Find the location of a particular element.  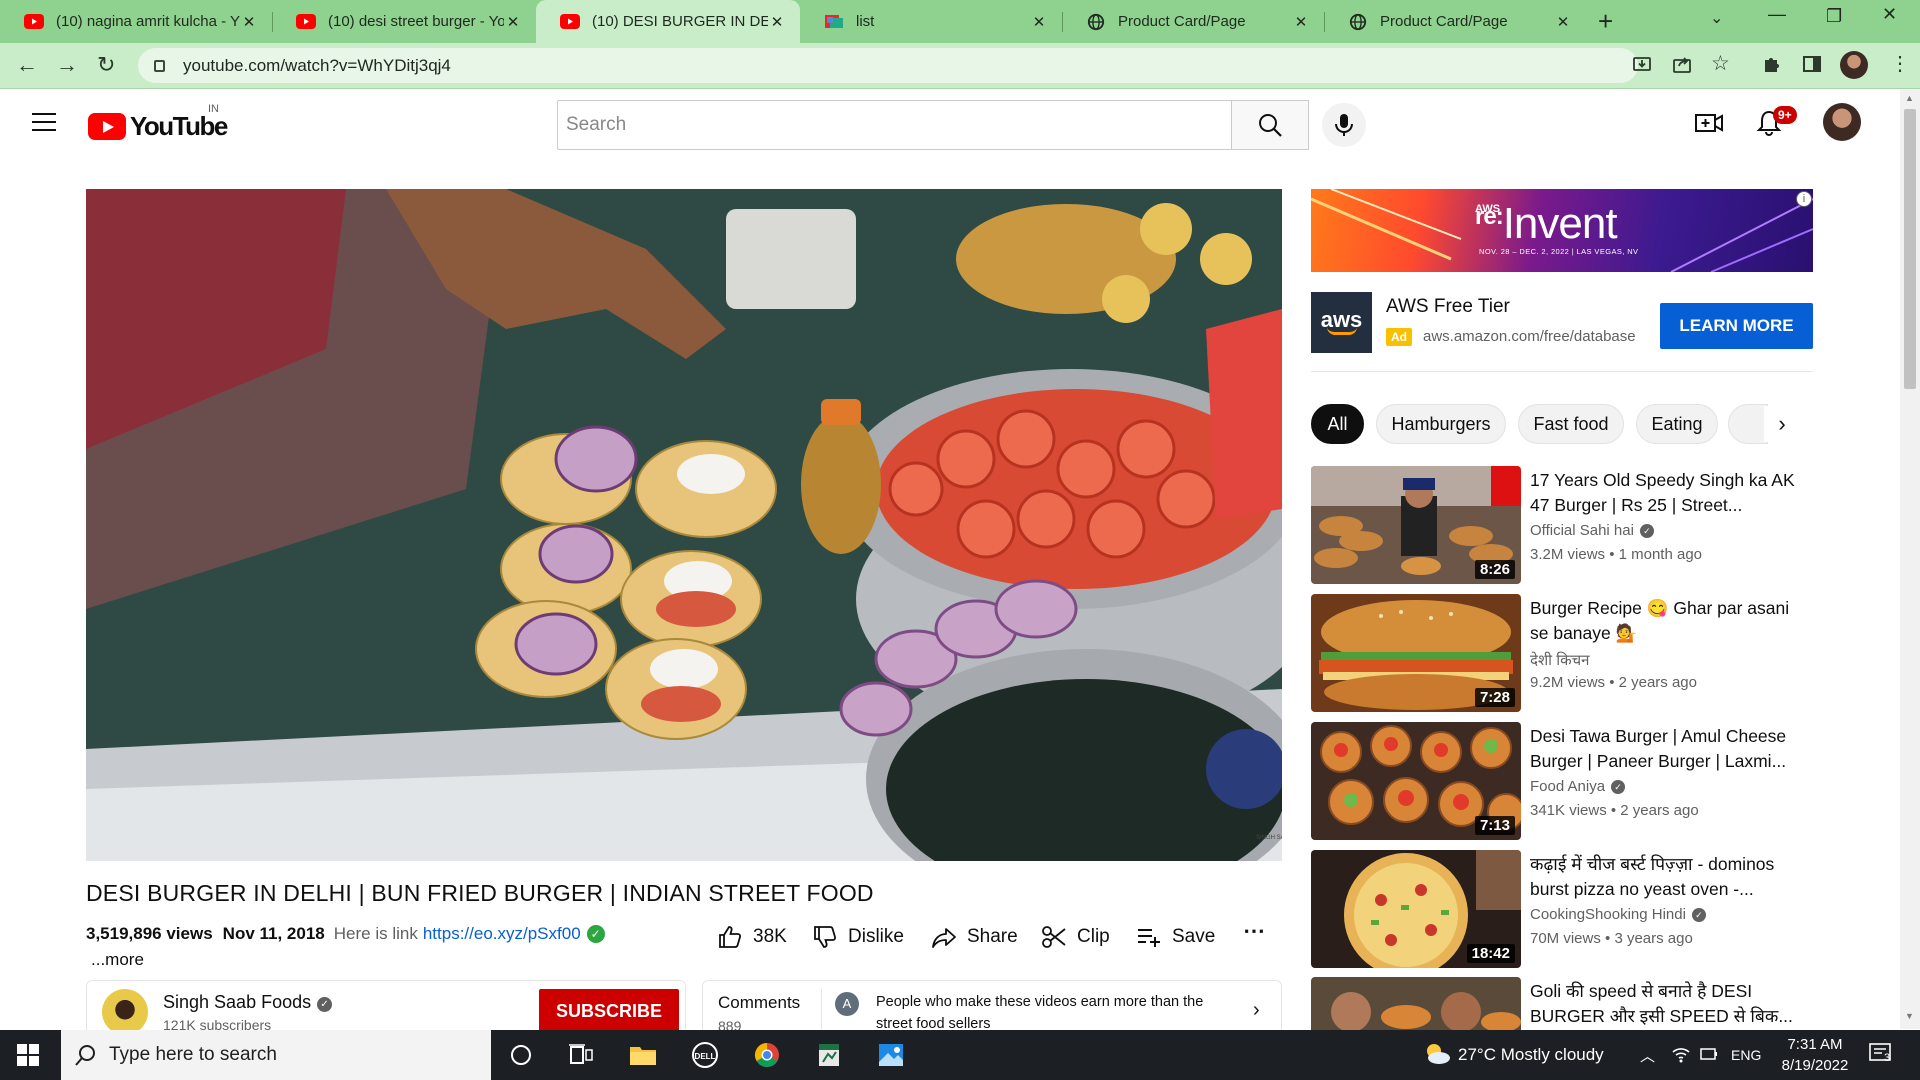

description-link: https://eo.xyz/pSxf00 is located at coordinates (502, 934).